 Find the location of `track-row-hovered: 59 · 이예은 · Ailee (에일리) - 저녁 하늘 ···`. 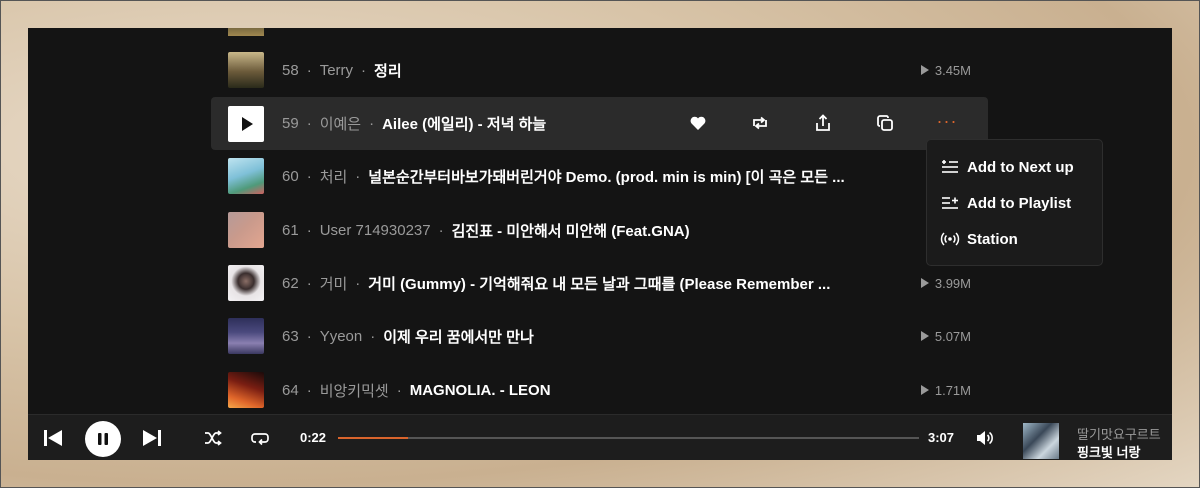

track-row-hovered: 59 · 이예은 · Ailee (에일리) - 저녁 하늘 ··· is located at coordinates (599, 123).